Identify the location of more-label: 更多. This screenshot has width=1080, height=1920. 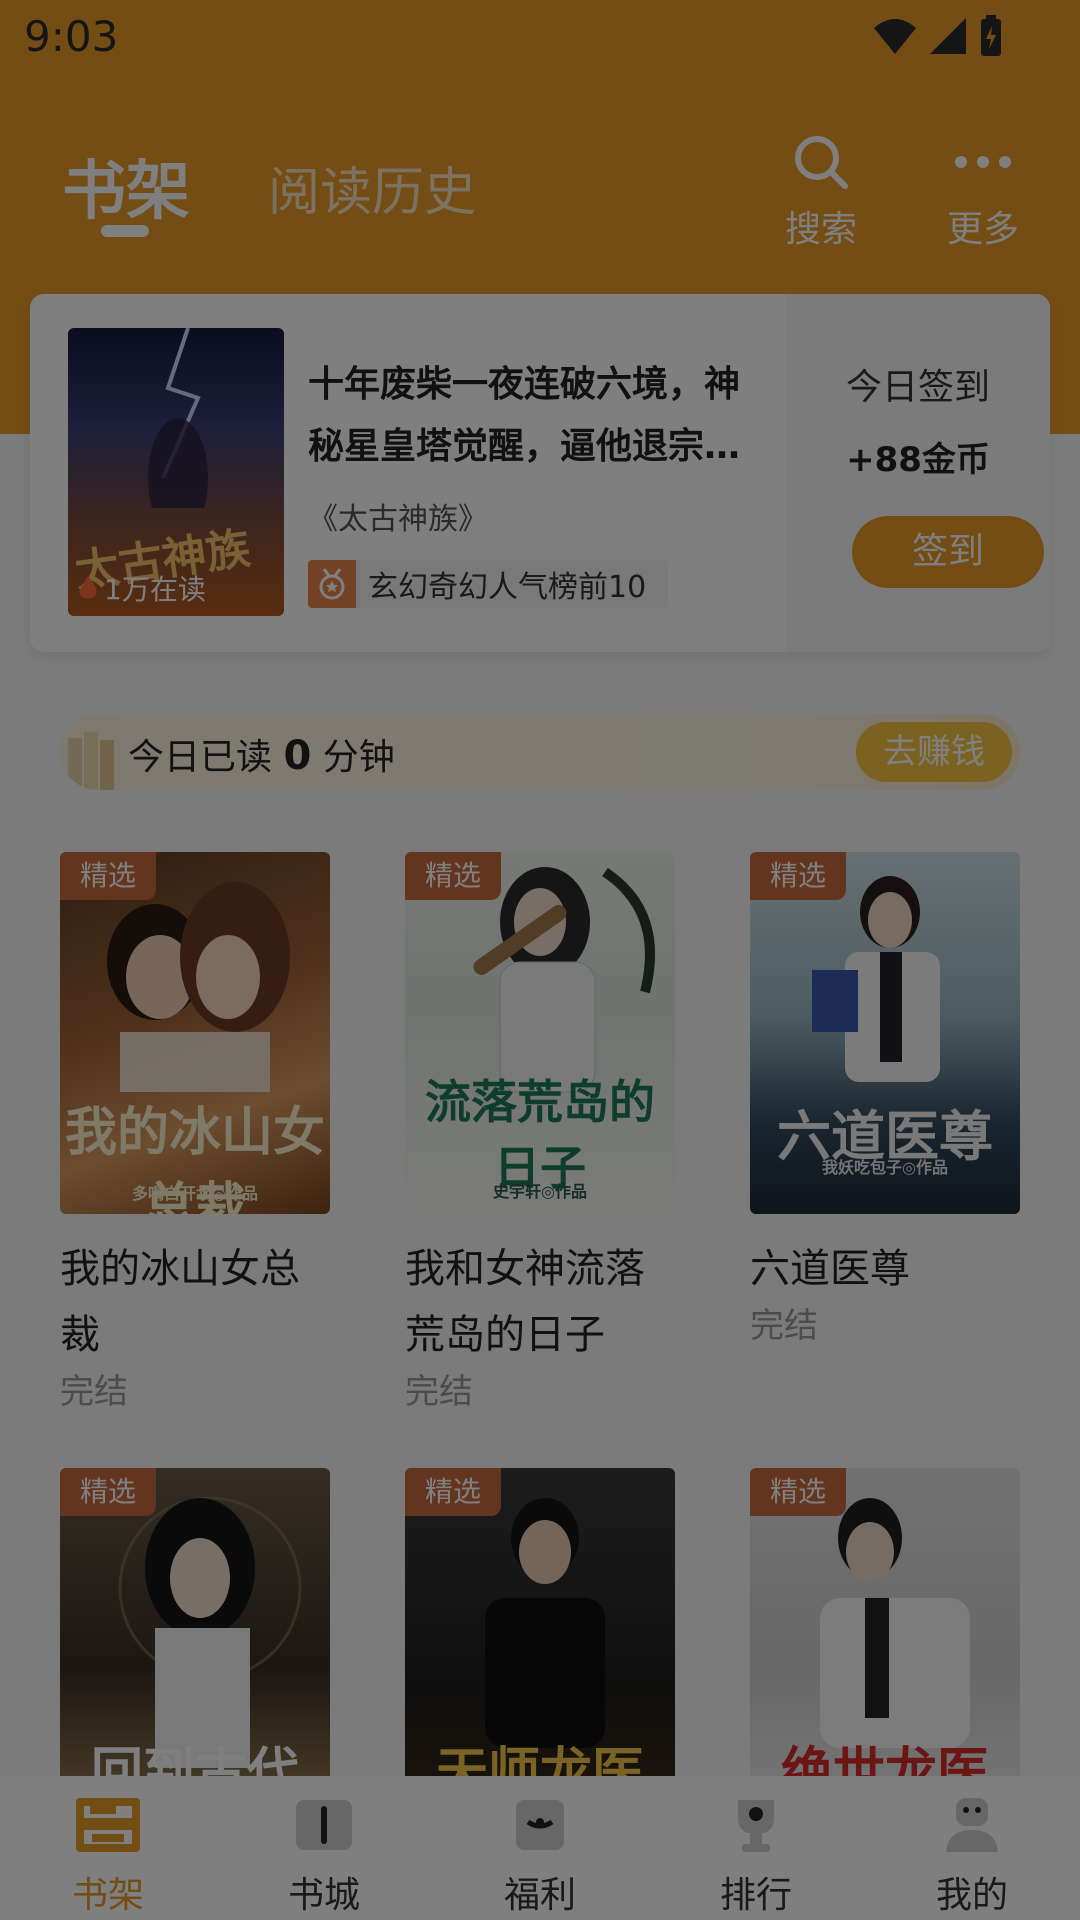
(982, 229).